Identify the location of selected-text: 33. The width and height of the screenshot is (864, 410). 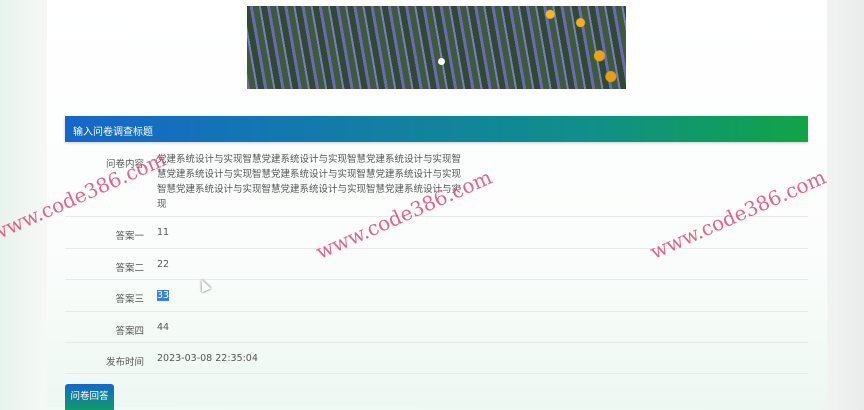
(163, 295).